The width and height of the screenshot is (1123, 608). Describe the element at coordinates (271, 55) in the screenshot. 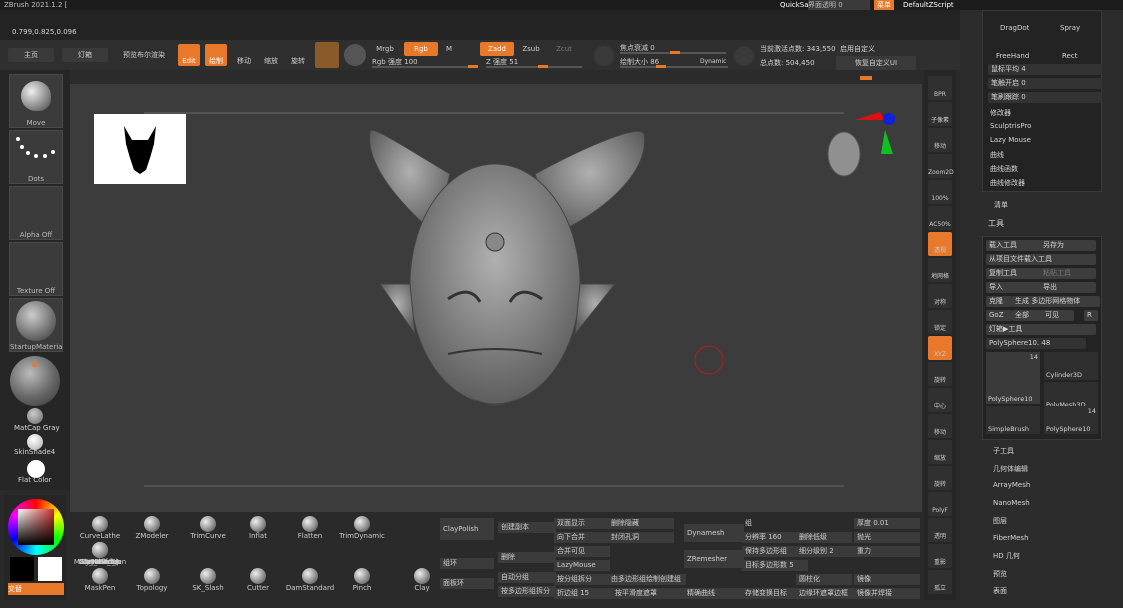

I see `scale-button: 缩放` at that location.